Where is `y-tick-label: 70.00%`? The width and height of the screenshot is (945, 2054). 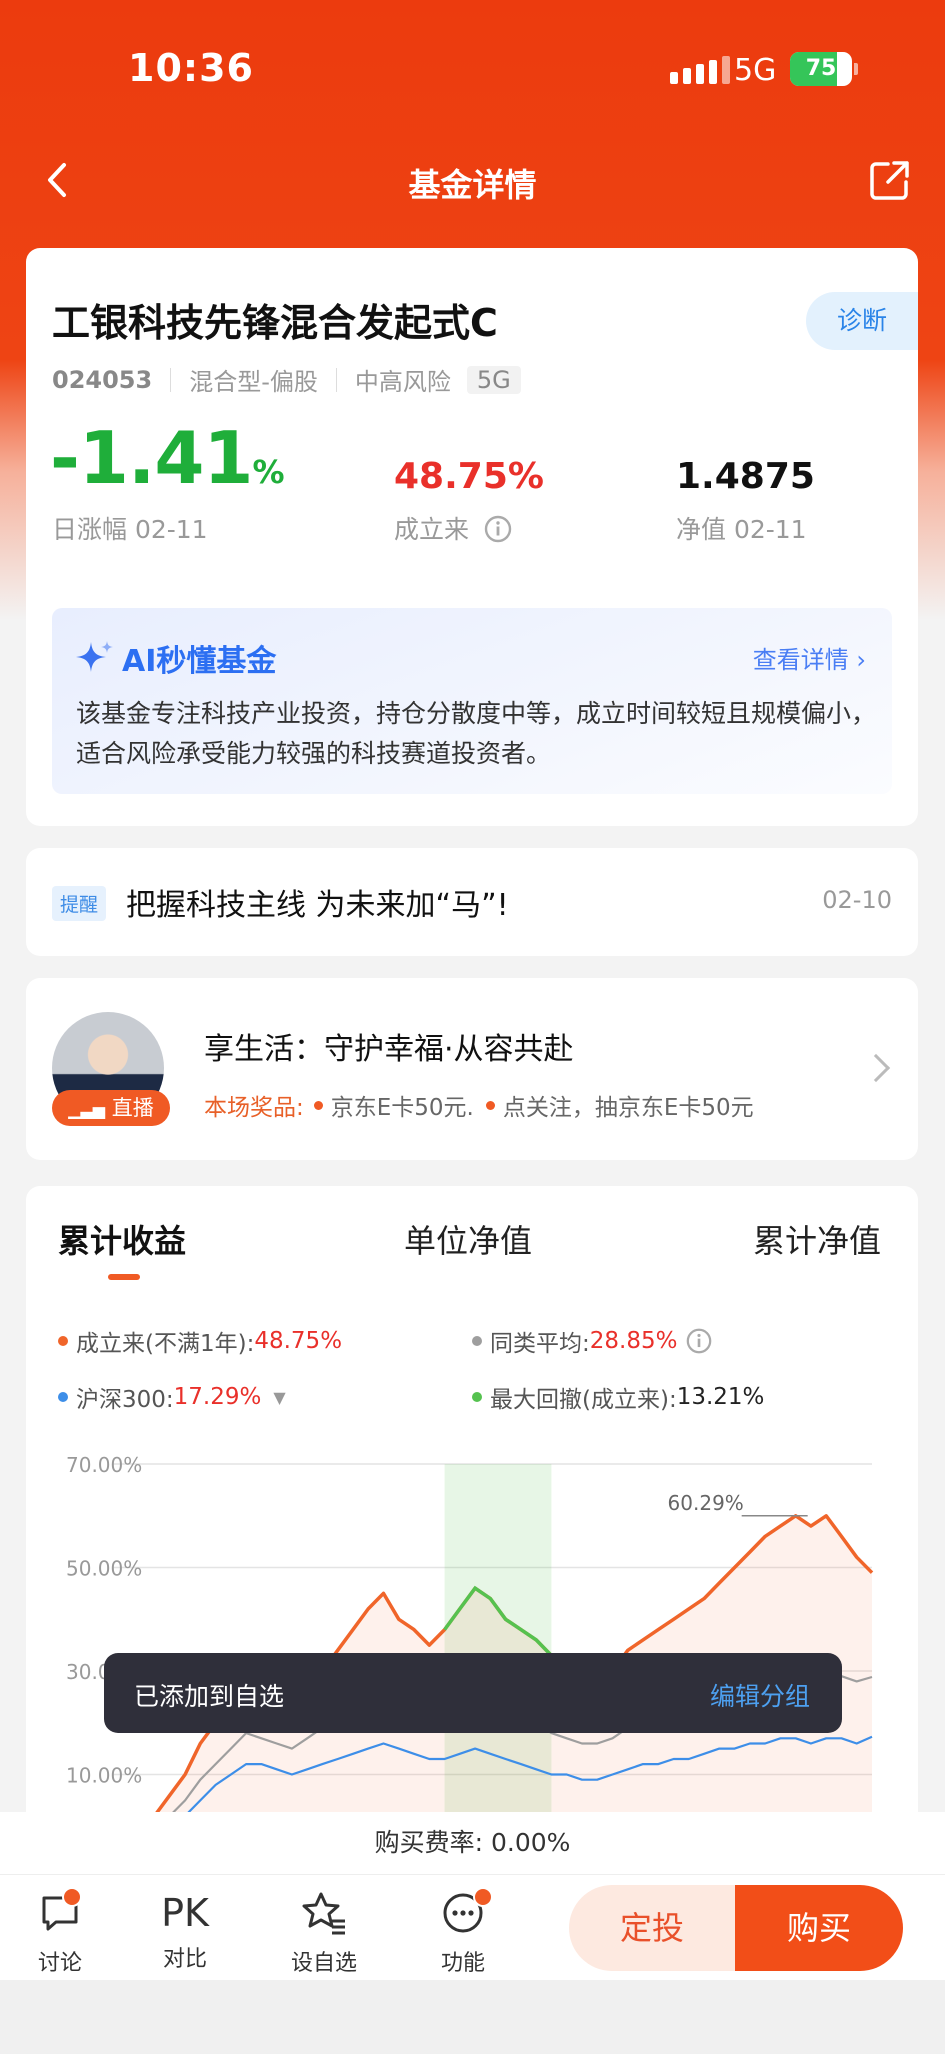
y-tick-label: 70.00% is located at coordinates (104, 1465).